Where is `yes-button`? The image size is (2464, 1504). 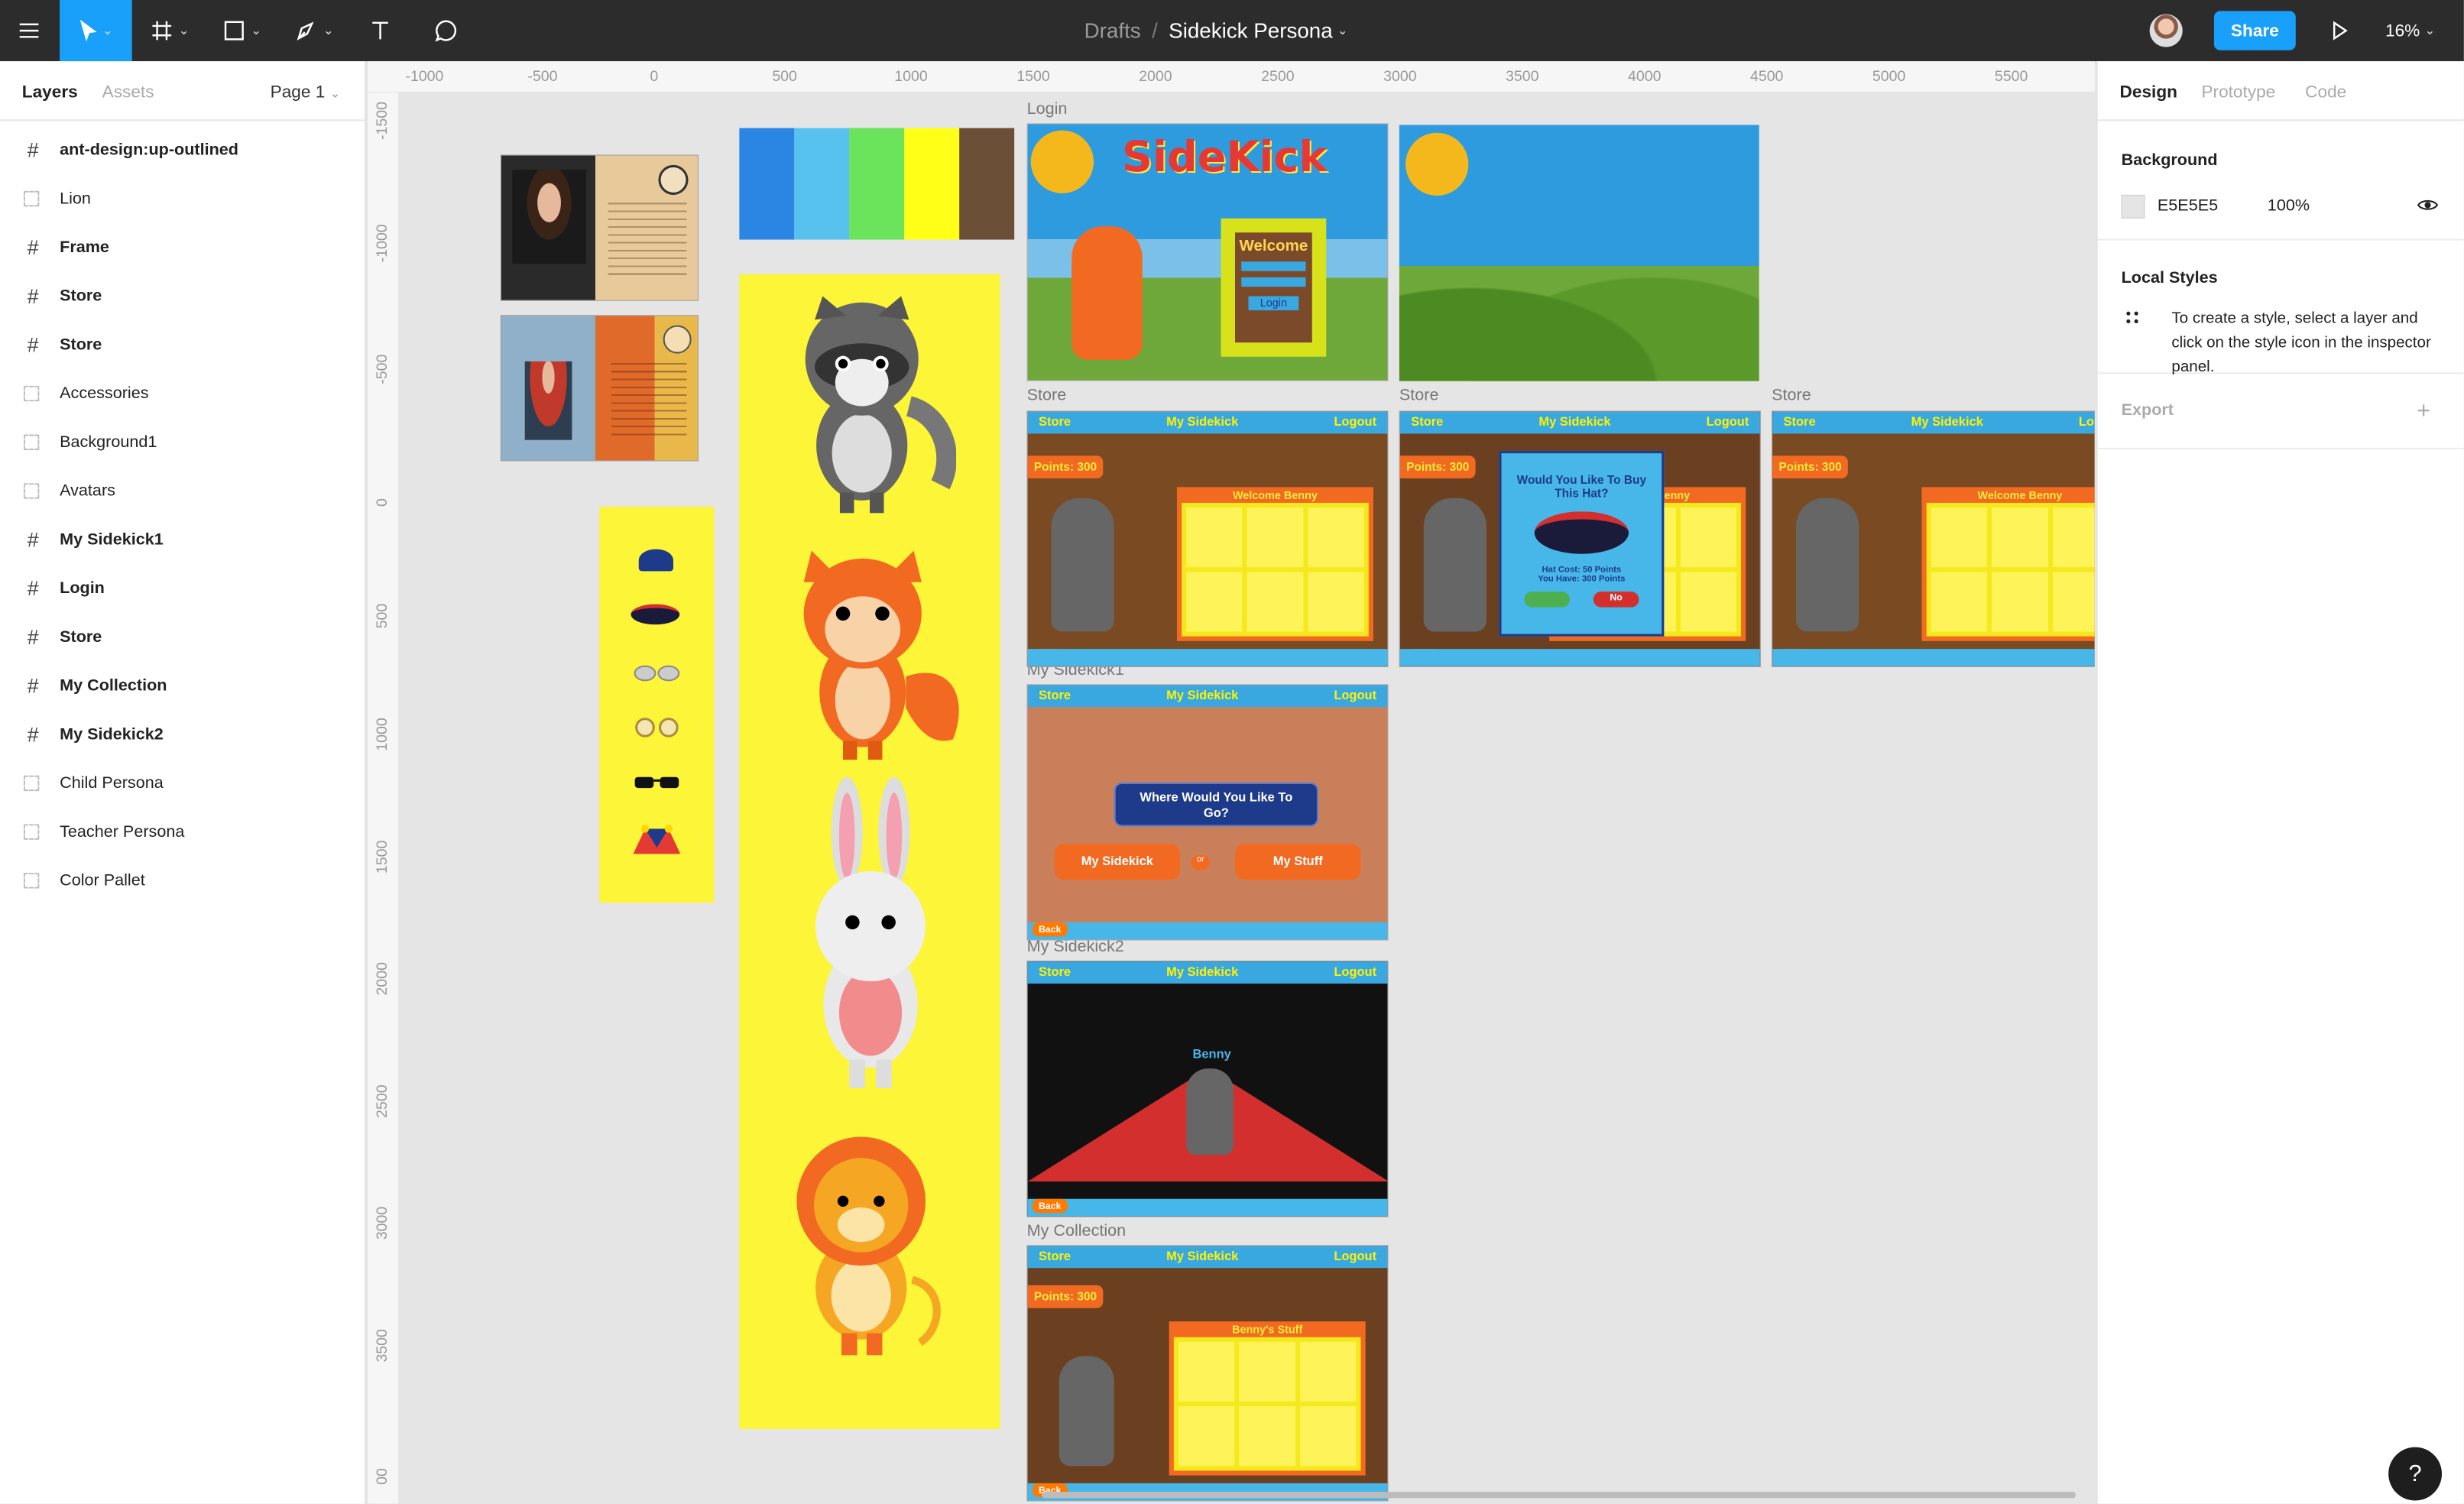
yes-button is located at coordinates (1547, 600).